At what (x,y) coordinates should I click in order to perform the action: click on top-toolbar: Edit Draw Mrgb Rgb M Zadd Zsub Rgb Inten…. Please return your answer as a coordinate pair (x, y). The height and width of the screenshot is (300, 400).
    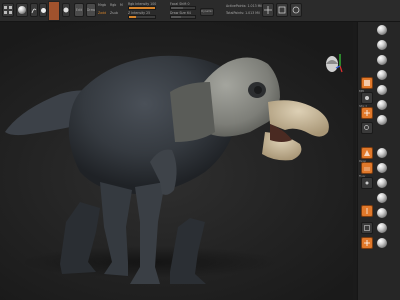
    Looking at the image, I should click on (200, 11).